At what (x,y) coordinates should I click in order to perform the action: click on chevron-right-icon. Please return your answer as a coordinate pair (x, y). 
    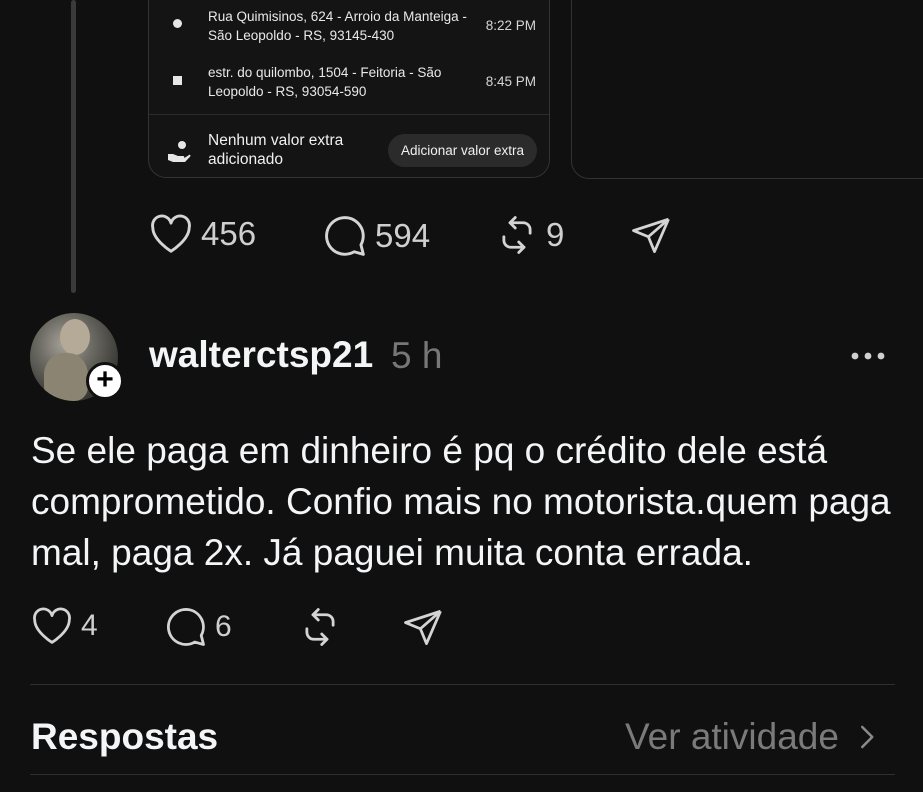
    Looking at the image, I should click on (867, 737).